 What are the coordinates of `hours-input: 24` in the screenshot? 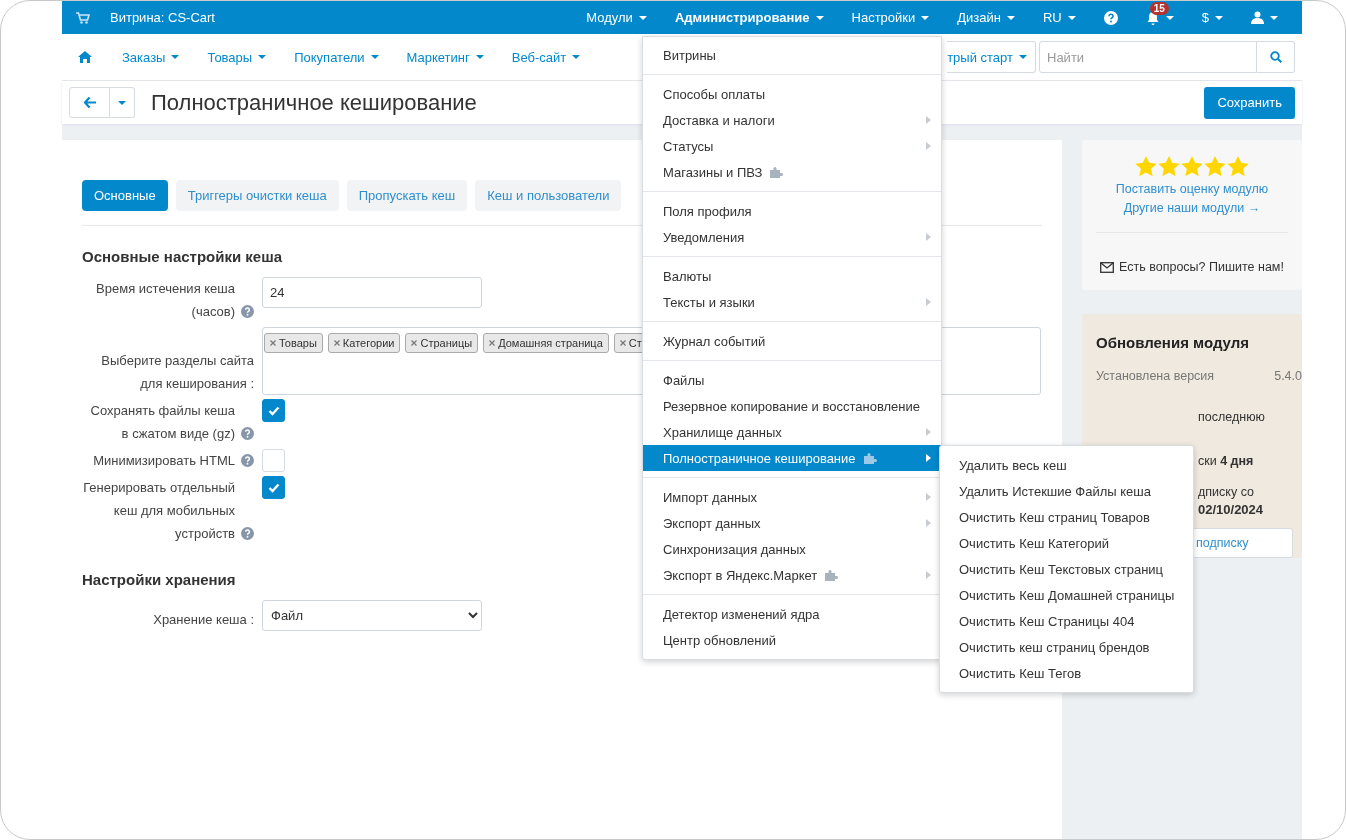 It's located at (372, 292).